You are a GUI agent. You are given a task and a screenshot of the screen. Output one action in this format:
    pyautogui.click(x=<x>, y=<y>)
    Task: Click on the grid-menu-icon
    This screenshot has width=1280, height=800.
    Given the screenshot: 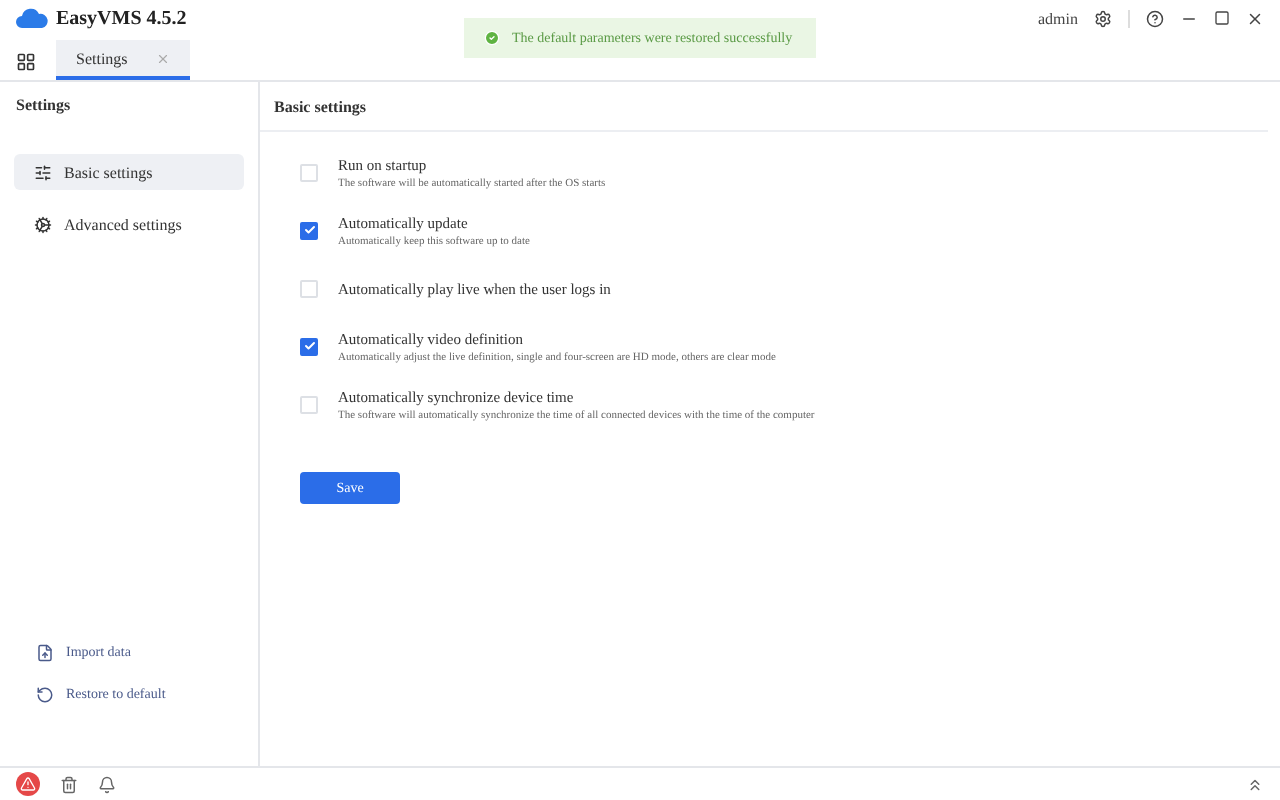 What is the action you would take?
    pyautogui.click(x=26, y=62)
    